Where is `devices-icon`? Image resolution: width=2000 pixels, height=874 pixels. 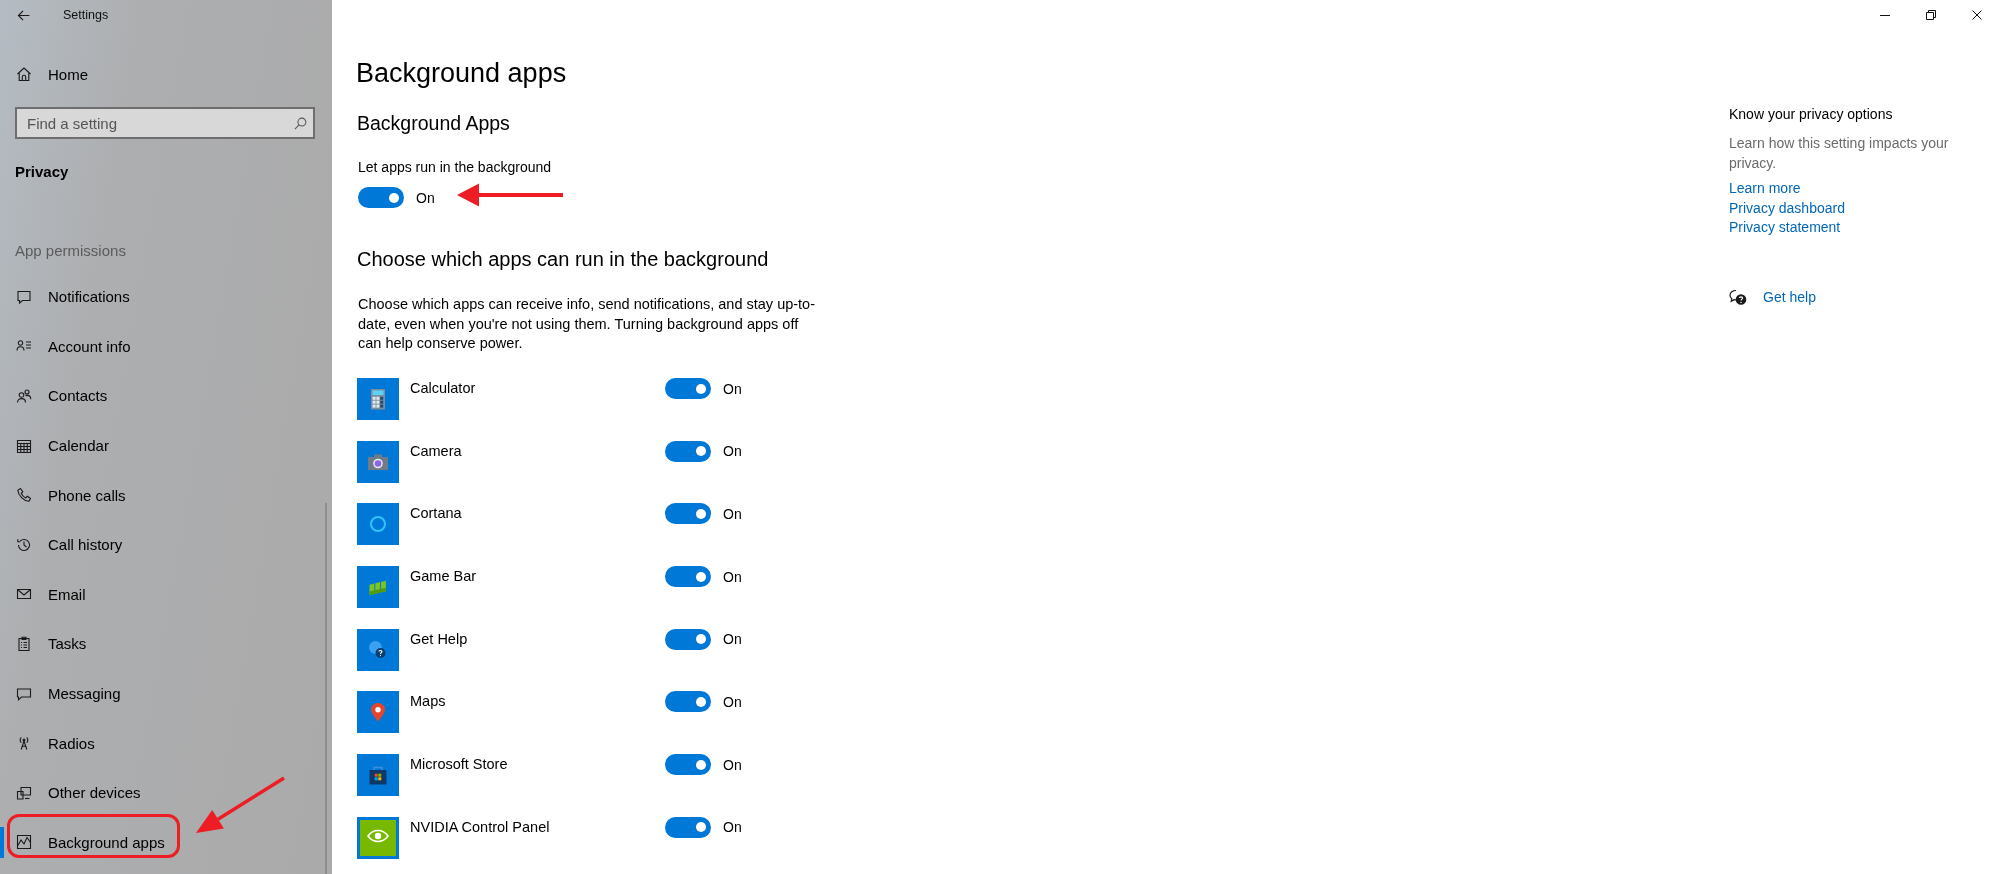
devices-icon is located at coordinates (24, 792).